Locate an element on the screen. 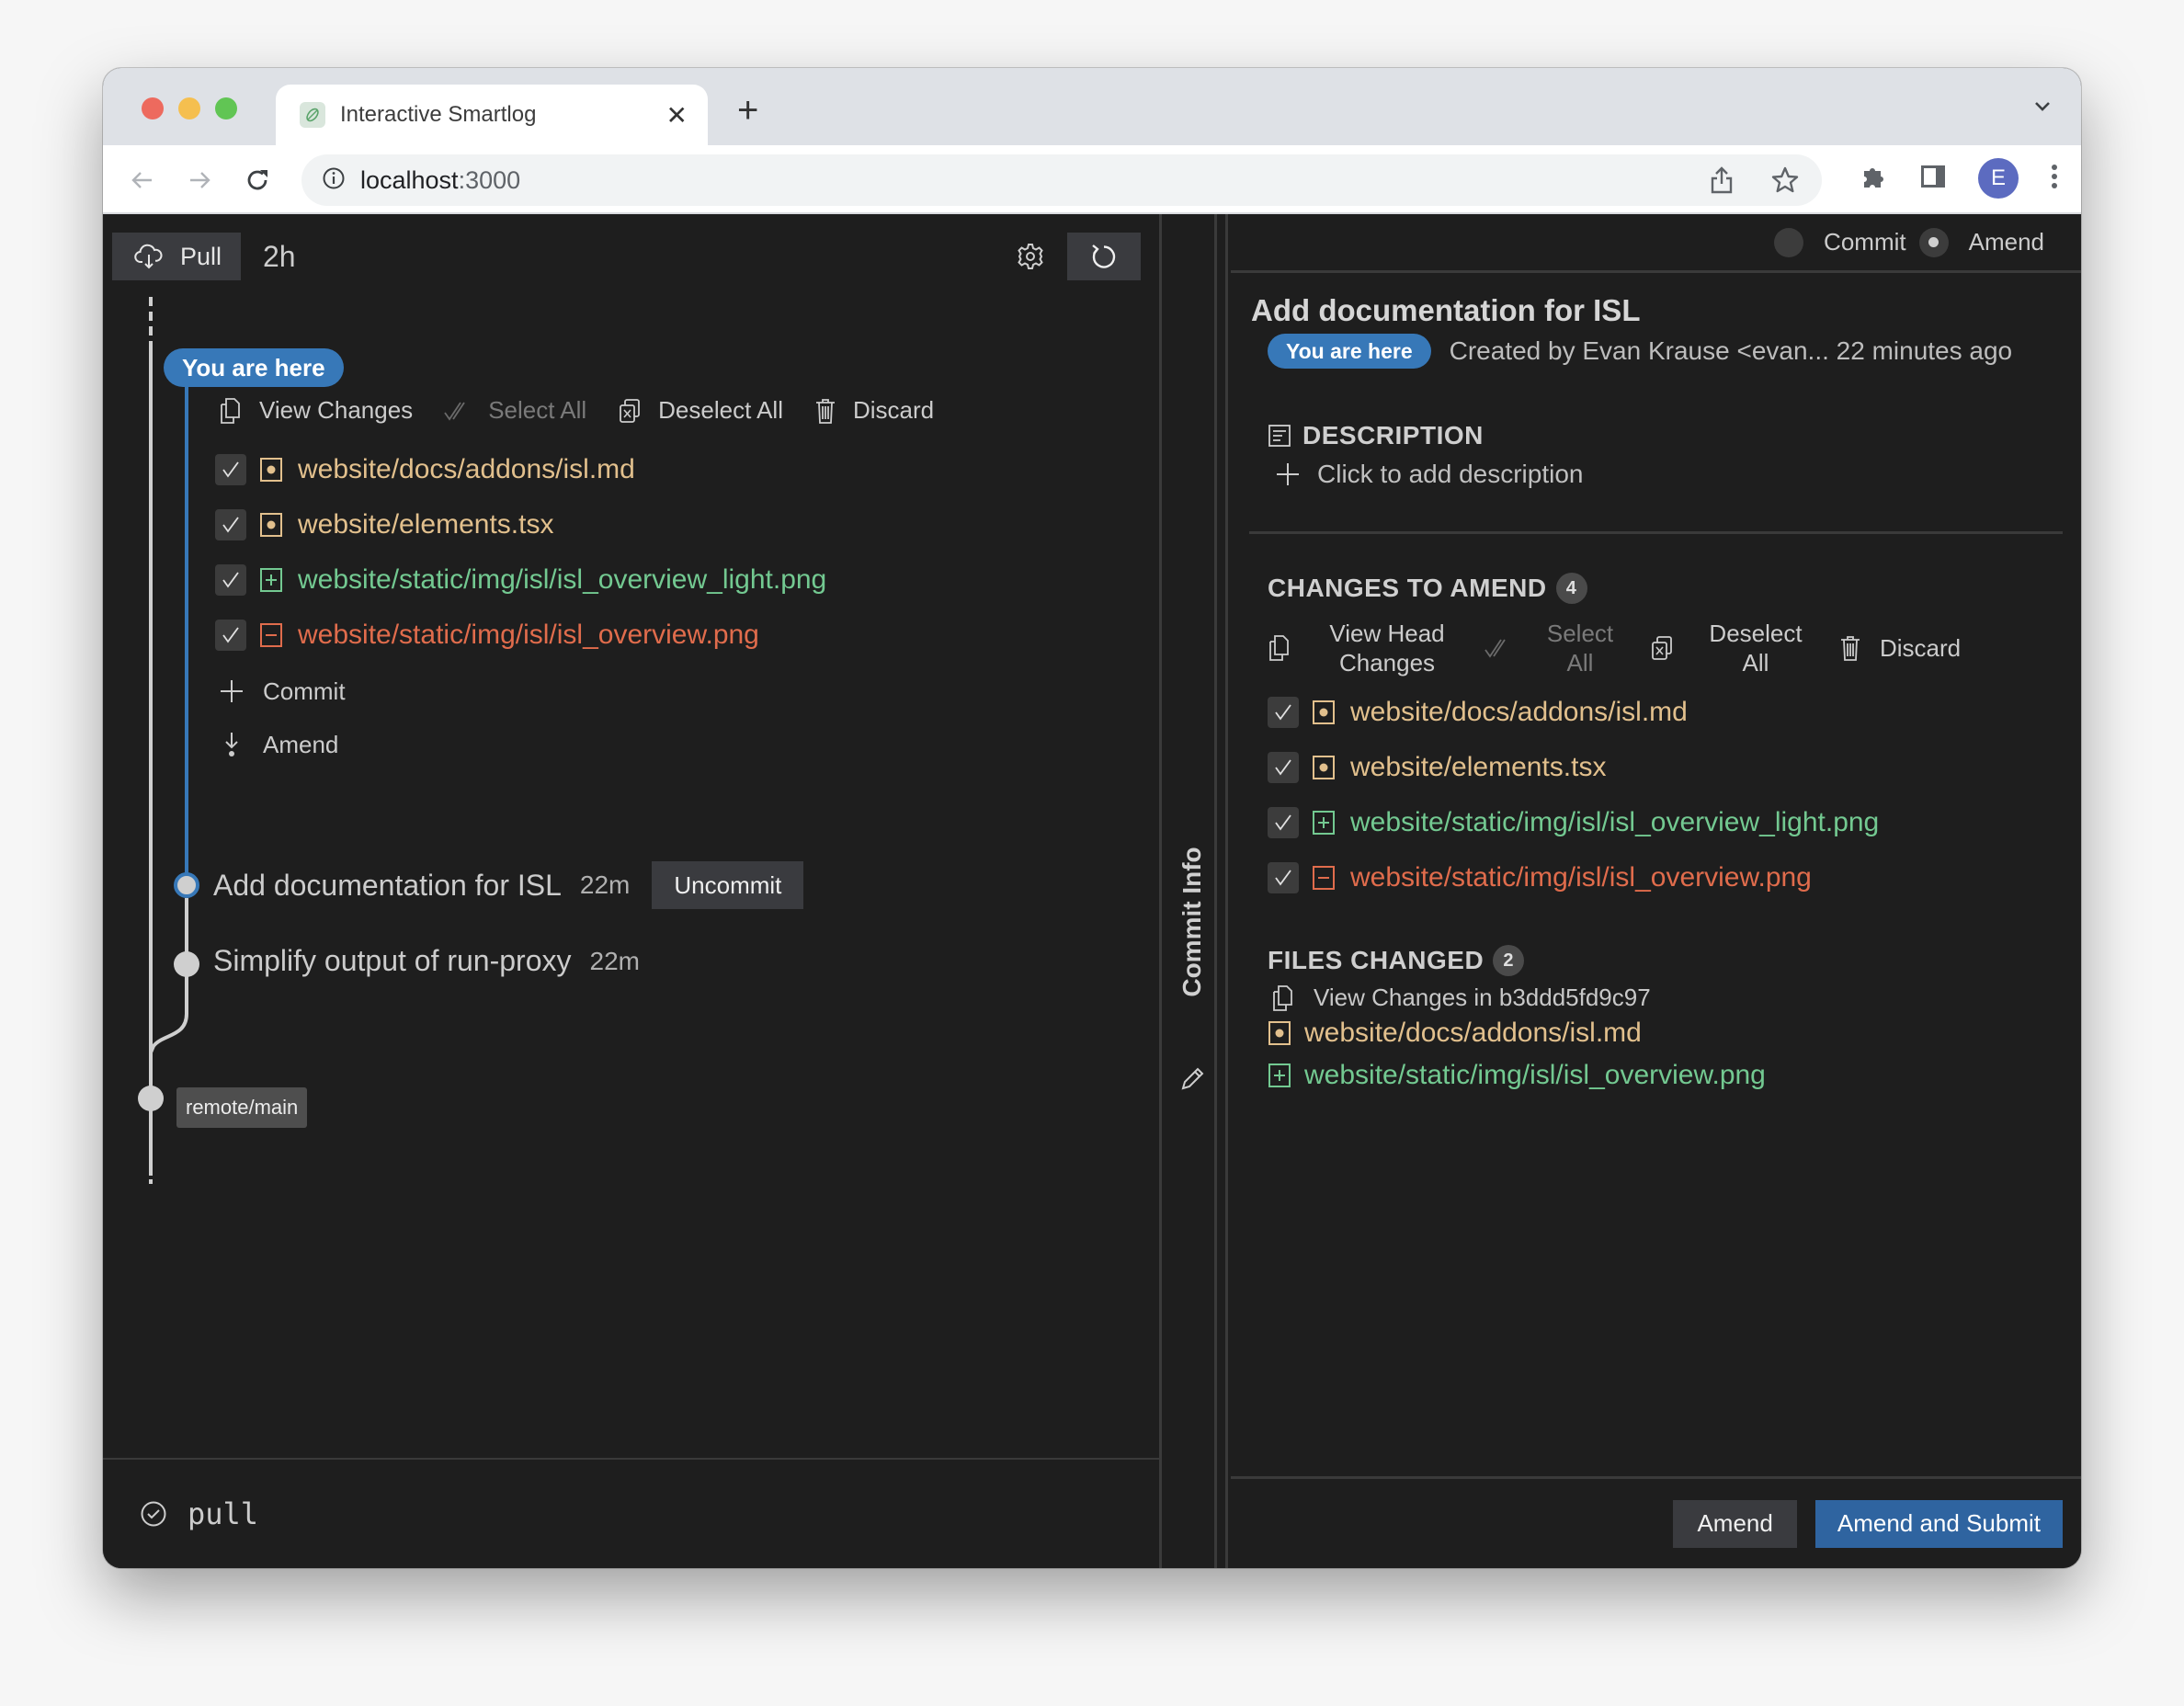 The height and width of the screenshot is (1706, 2184). commit-title-heading: Add documentation for ISL is located at coordinates (1445, 311).